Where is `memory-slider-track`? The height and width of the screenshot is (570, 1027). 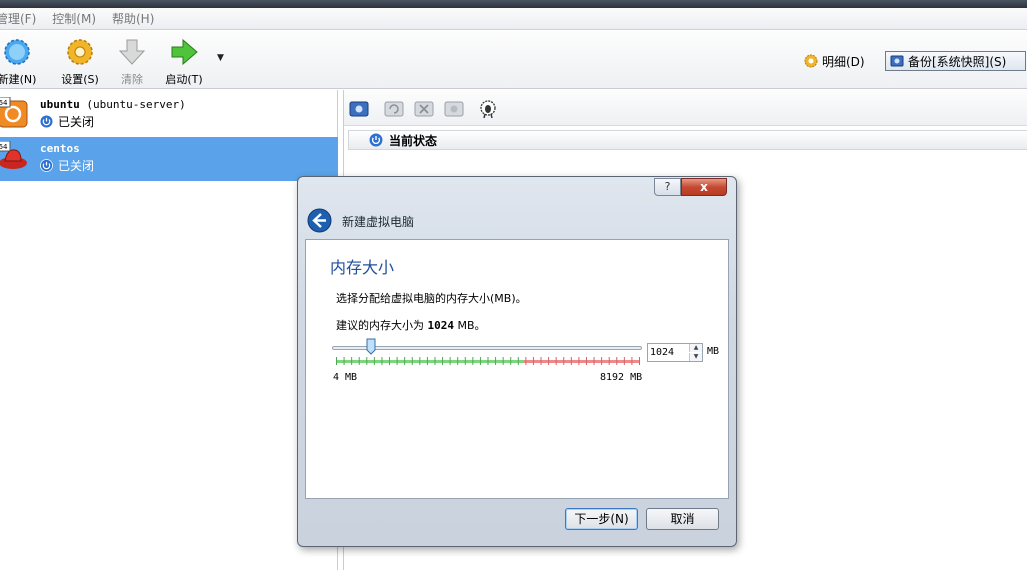 memory-slider-track is located at coordinates (487, 348).